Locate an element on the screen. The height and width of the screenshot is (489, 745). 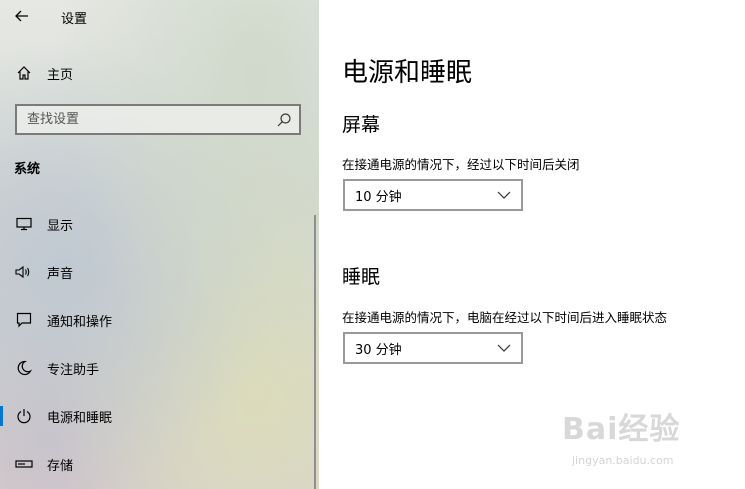
back-button is located at coordinates (22, 16).